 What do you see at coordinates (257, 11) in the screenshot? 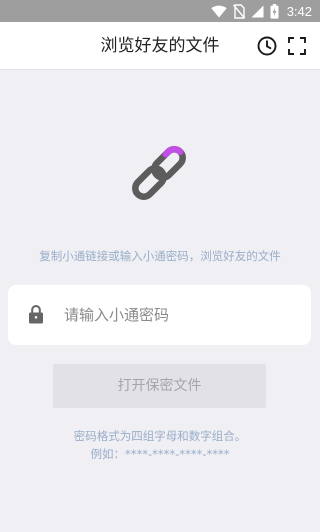
I see `signal-icon` at bounding box center [257, 11].